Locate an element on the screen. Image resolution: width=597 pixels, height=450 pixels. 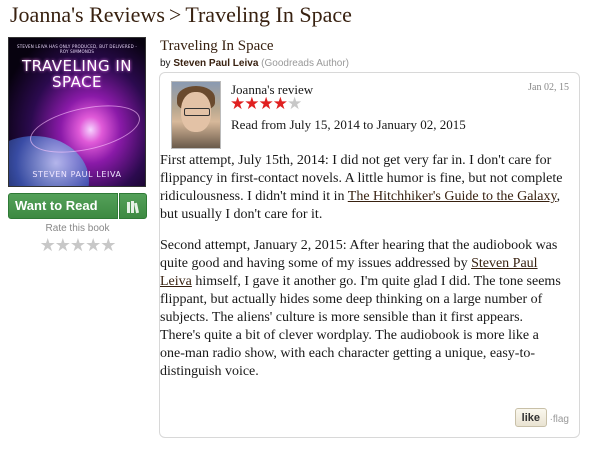
cover-author: STEVEN PAUL LEIVA is located at coordinates (77, 174).